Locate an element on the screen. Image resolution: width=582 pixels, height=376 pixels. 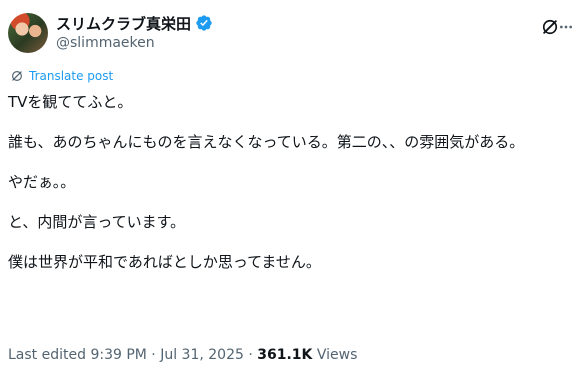
post-line: 誰も、あのちゃんにものを言えなくなっている。第二の、、の雰囲気がある。 is located at coordinates (266, 142).